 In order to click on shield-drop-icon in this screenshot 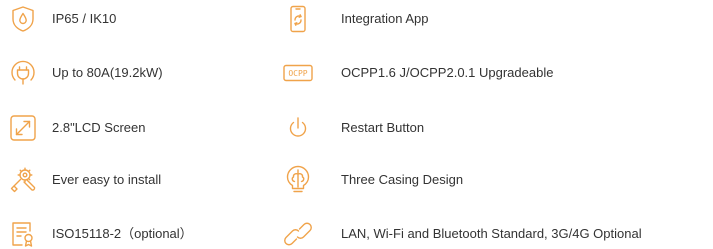, I will do `click(23, 19)`.